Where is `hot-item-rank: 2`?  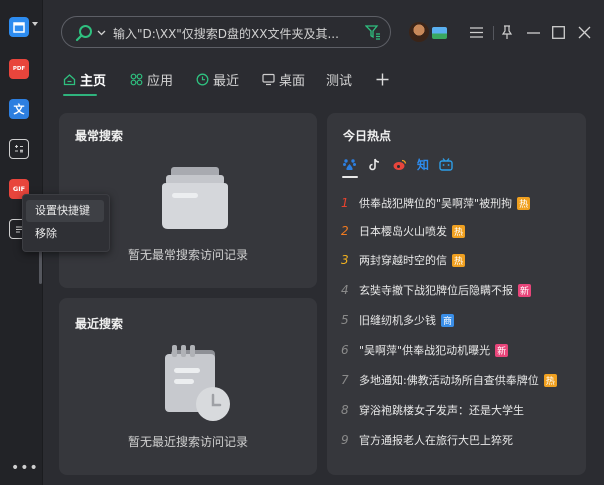 hot-item-rank: 2 is located at coordinates (345, 231).